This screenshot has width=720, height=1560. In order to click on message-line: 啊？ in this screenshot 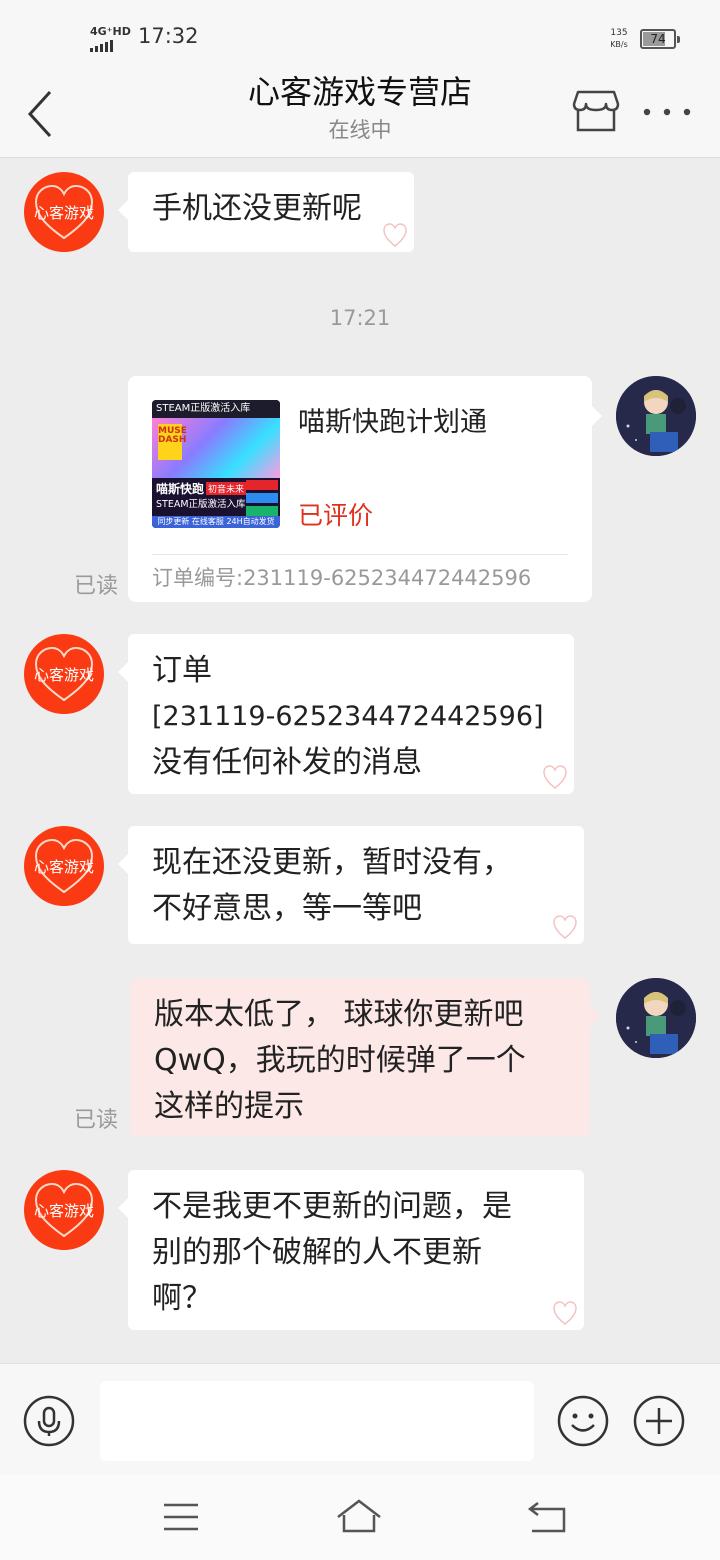, I will do `click(182, 1298)`.